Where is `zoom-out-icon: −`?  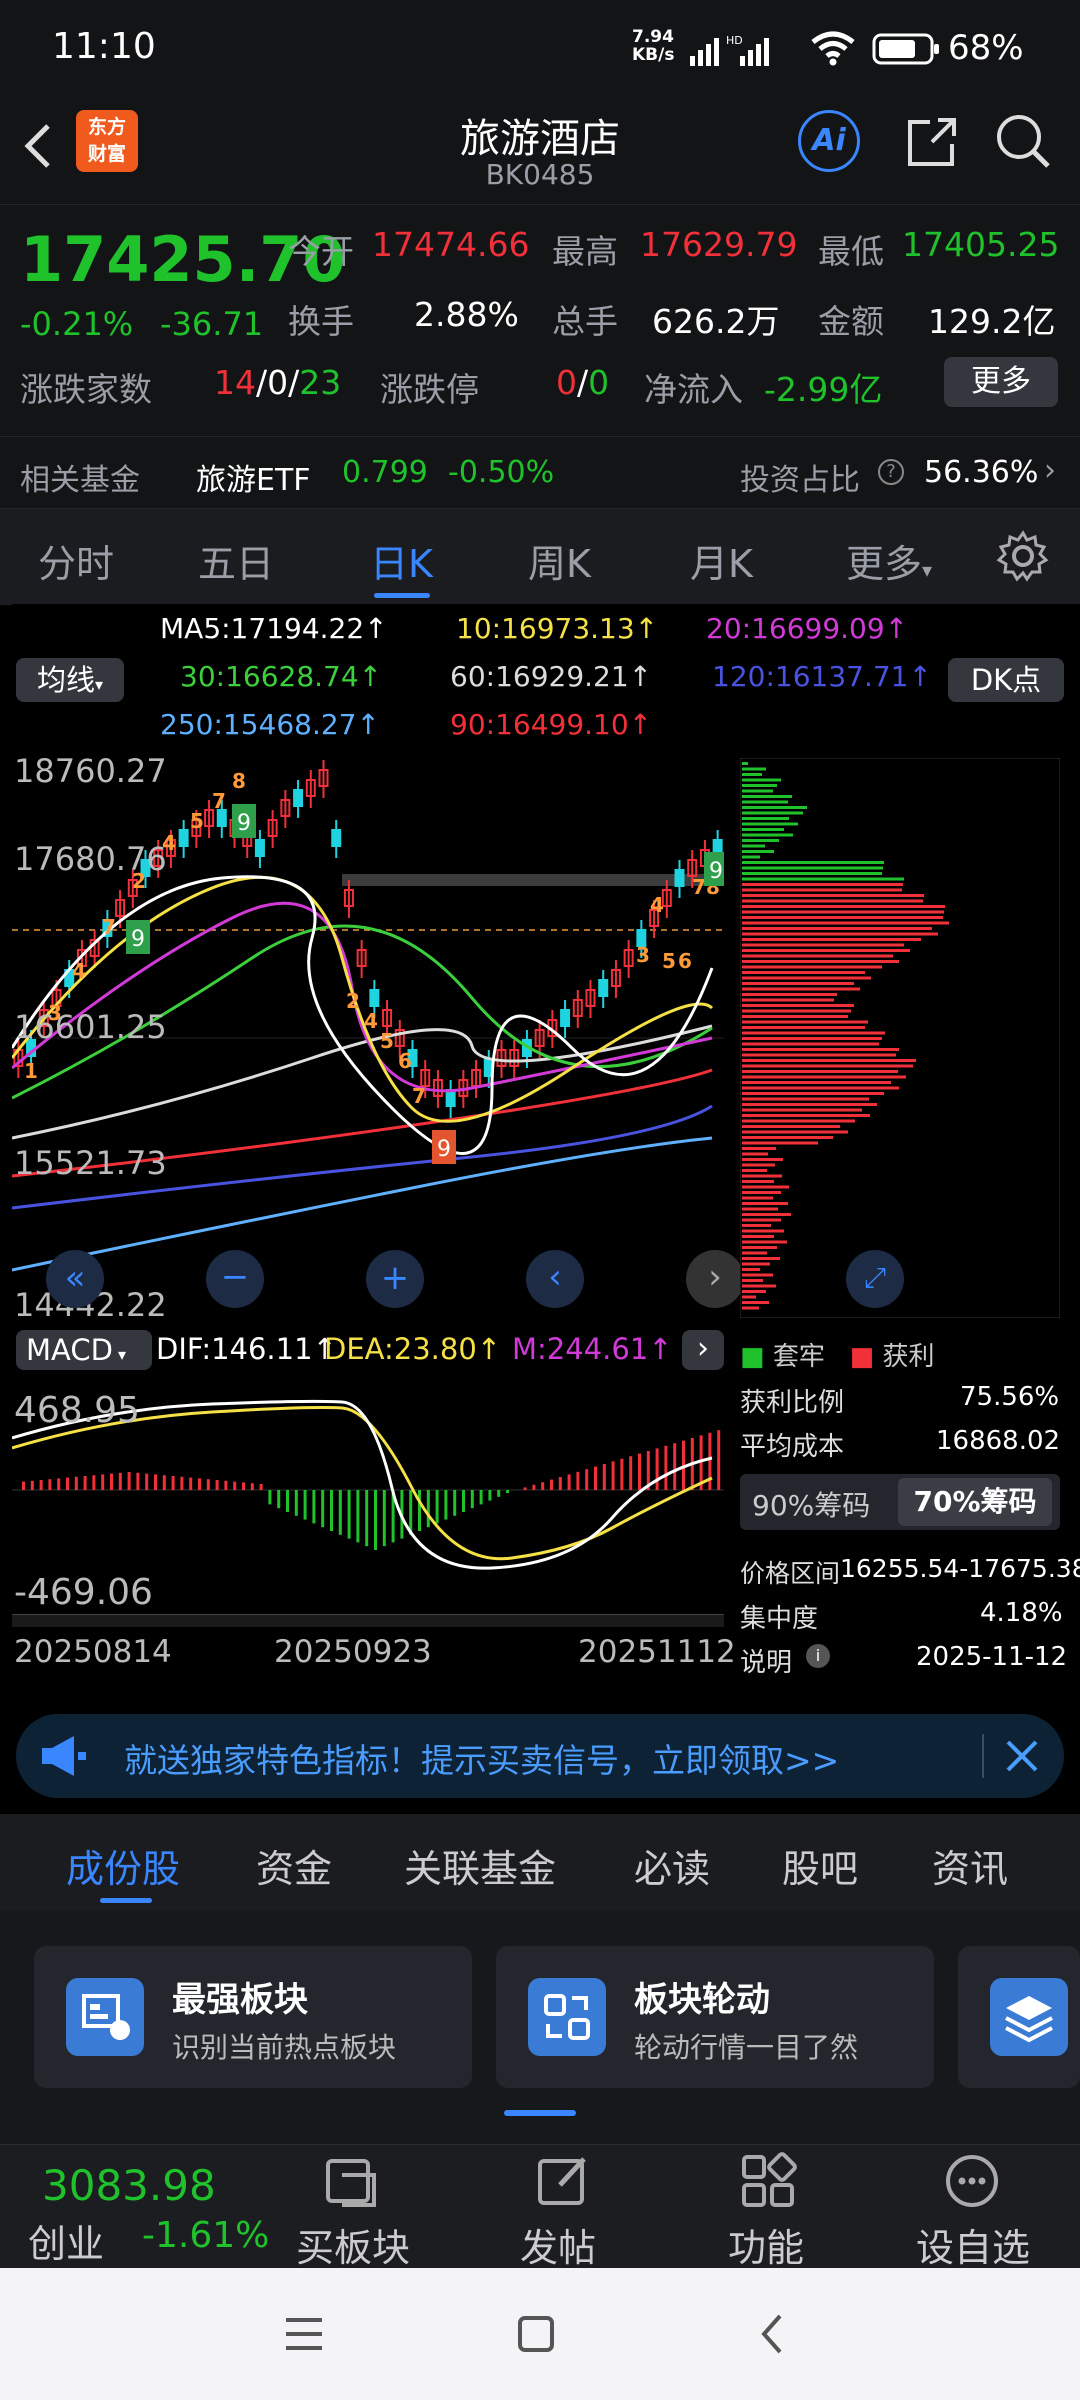 zoom-out-icon: − is located at coordinates (235, 1279).